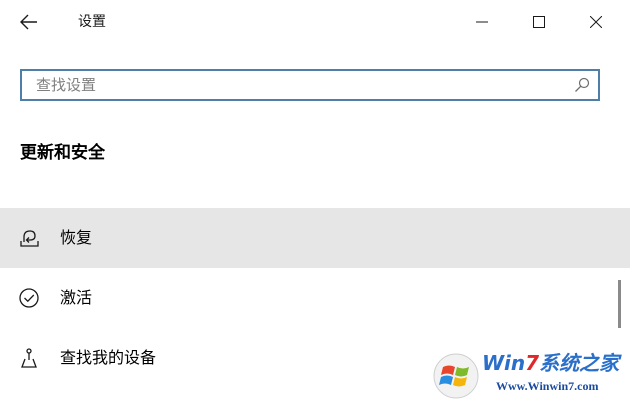  What do you see at coordinates (92, 22) in the screenshot?
I see `window-title: 设置` at bounding box center [92, 22].